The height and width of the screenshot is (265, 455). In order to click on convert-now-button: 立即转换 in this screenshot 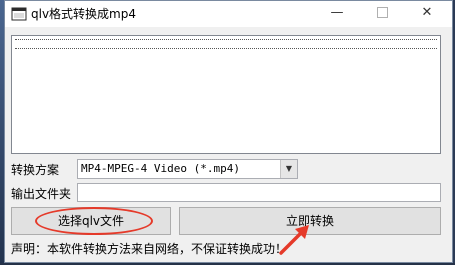, I will do `click(310, 221)`.